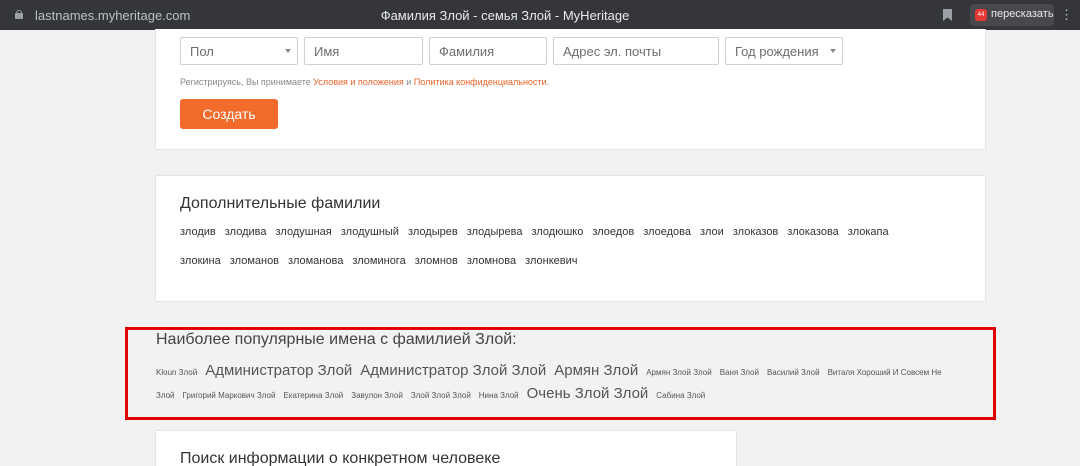 The width and height of the screenshot is (1080, 466). I want to click on surname-link: злодушный, so click(370, 232).